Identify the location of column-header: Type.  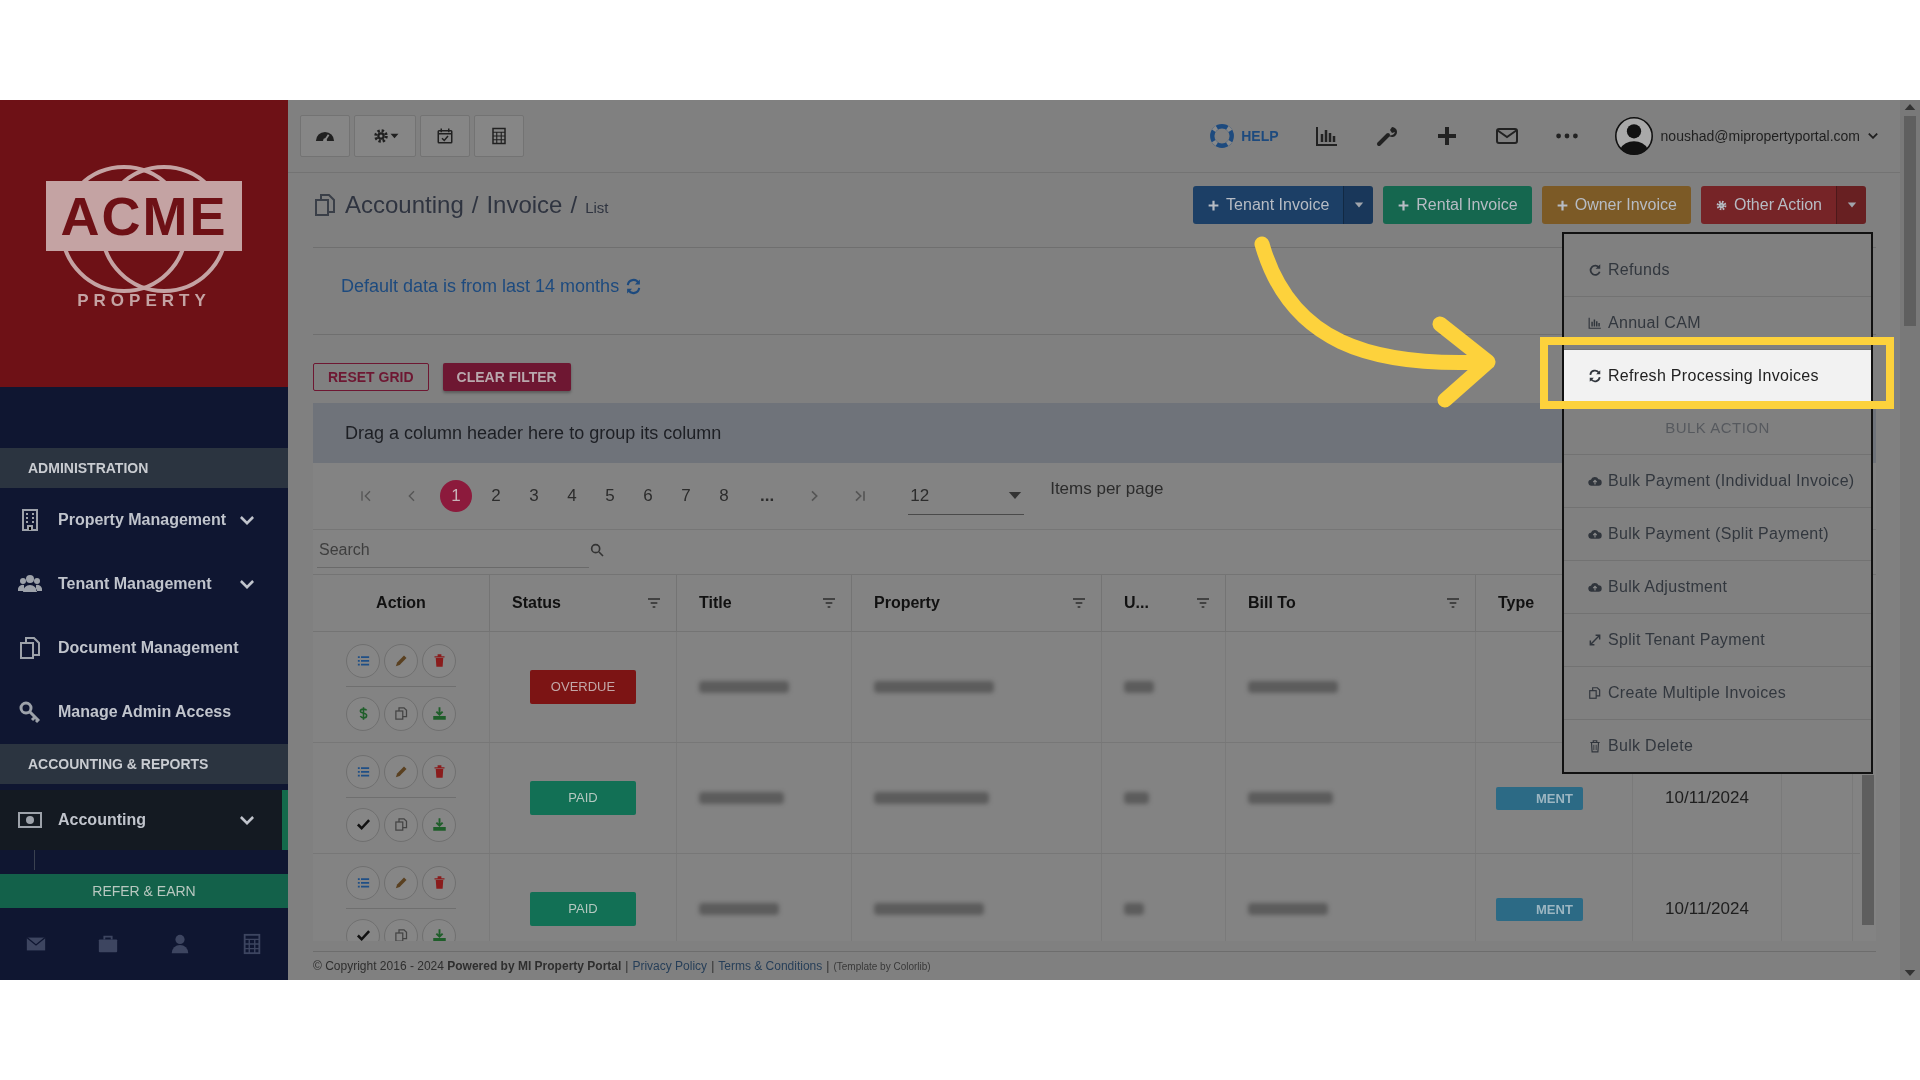
(1516, 603).